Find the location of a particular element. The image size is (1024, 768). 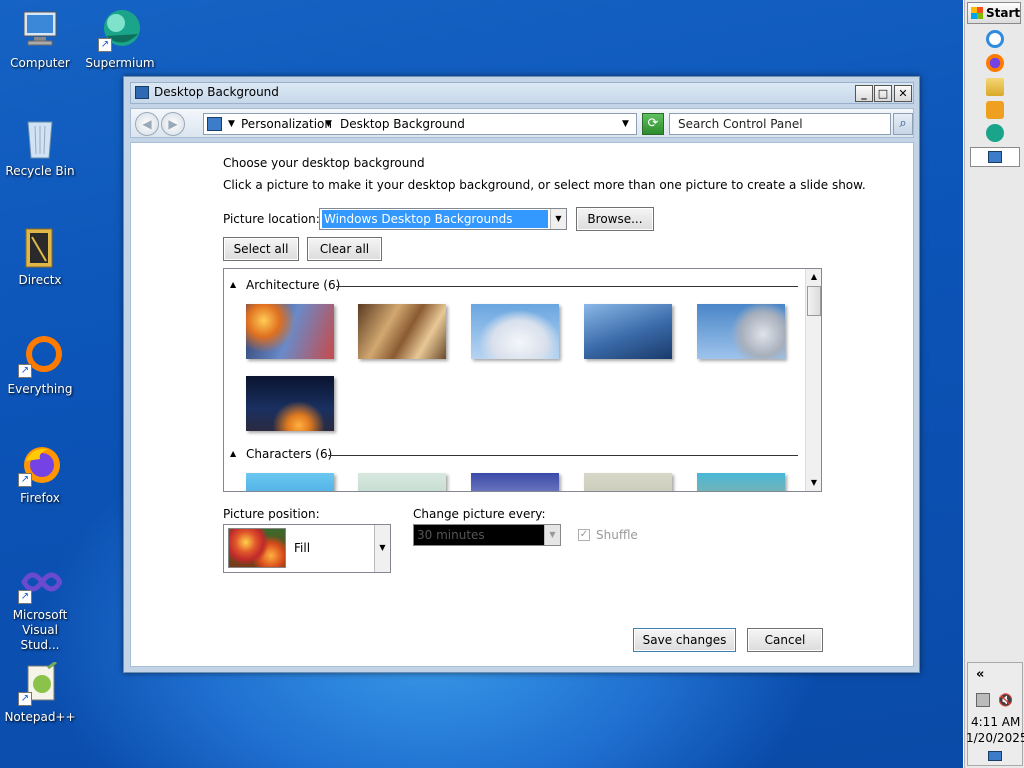

desktop-icon-everything: ↗ Everything is located at coordinates (40, 365).